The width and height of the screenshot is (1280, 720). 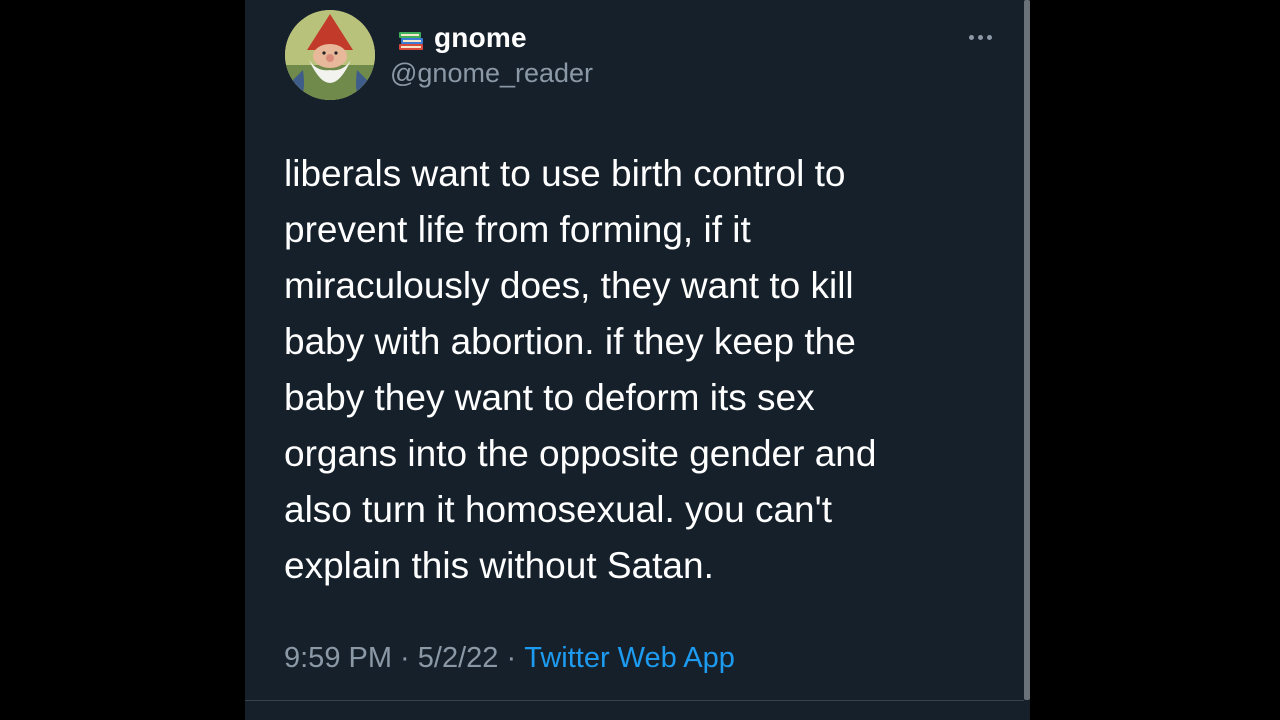 What do you see at coordinates (480, 38) in the screenshot?
I see `author-display-name: gnome` at bounding box center [480, 38].